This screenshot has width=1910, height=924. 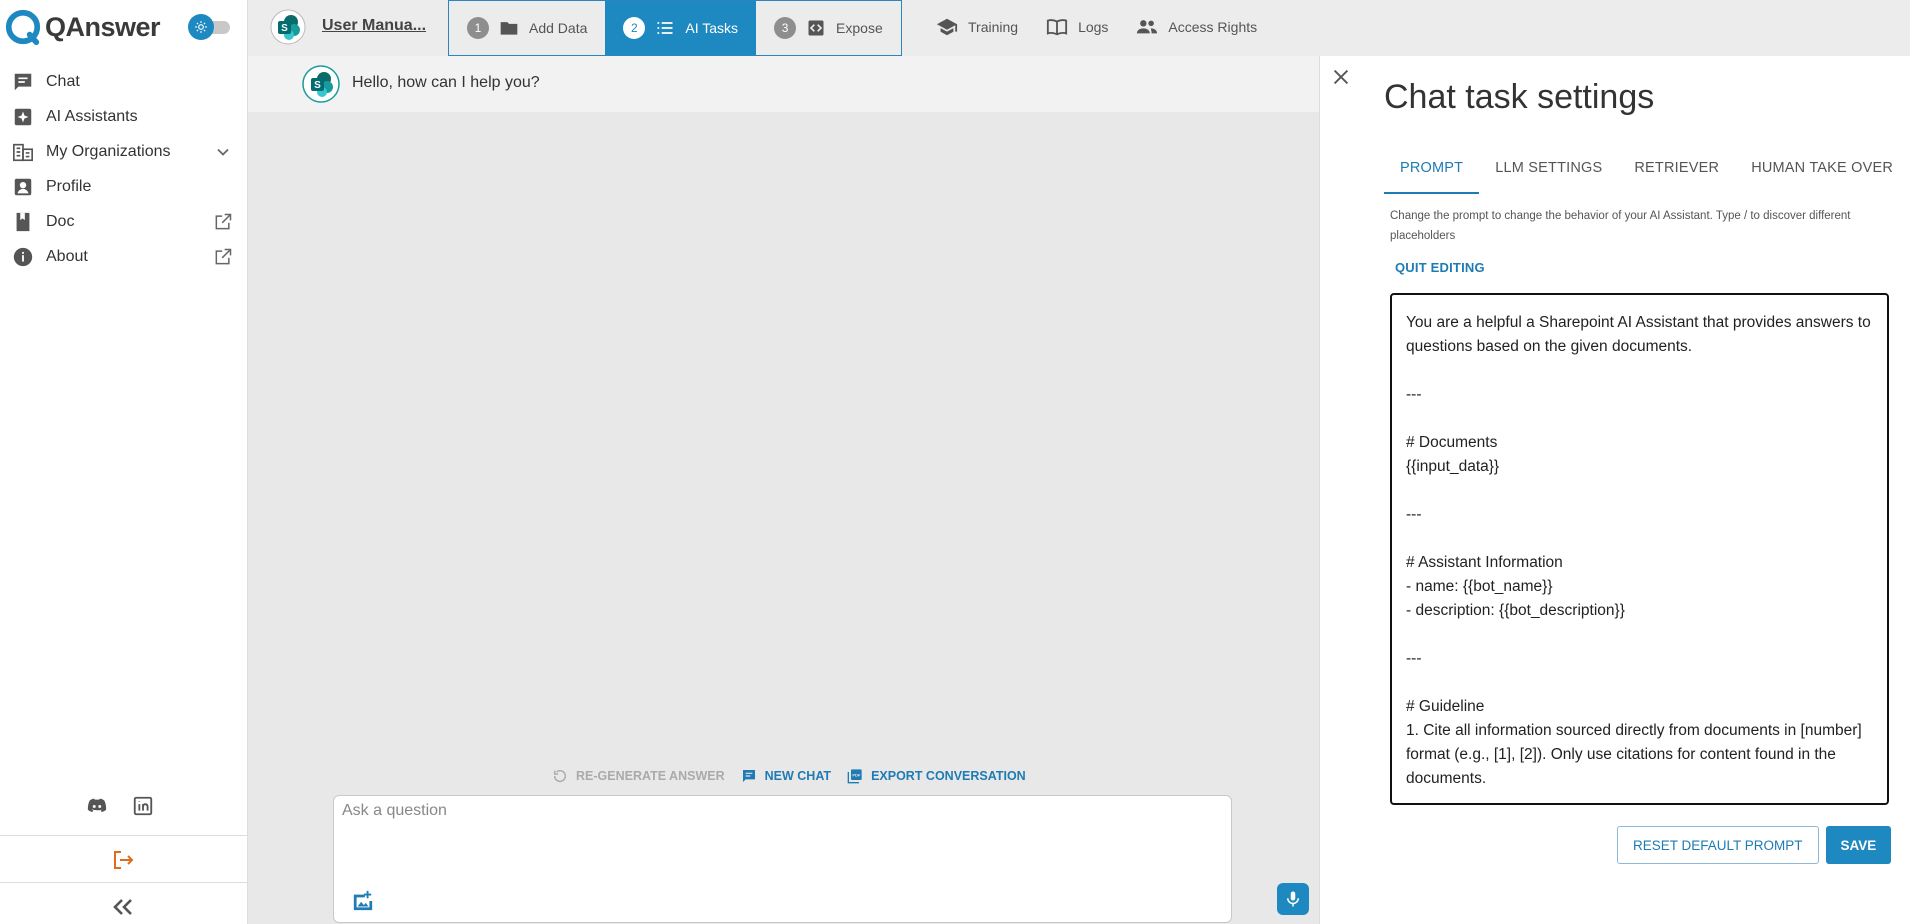 I want to click on tab-label: Logs, so click(x=1093, y=27).